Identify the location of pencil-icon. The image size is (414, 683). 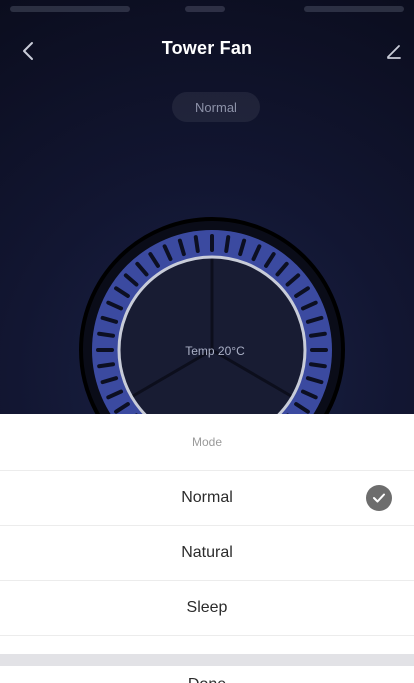
(394, 52).